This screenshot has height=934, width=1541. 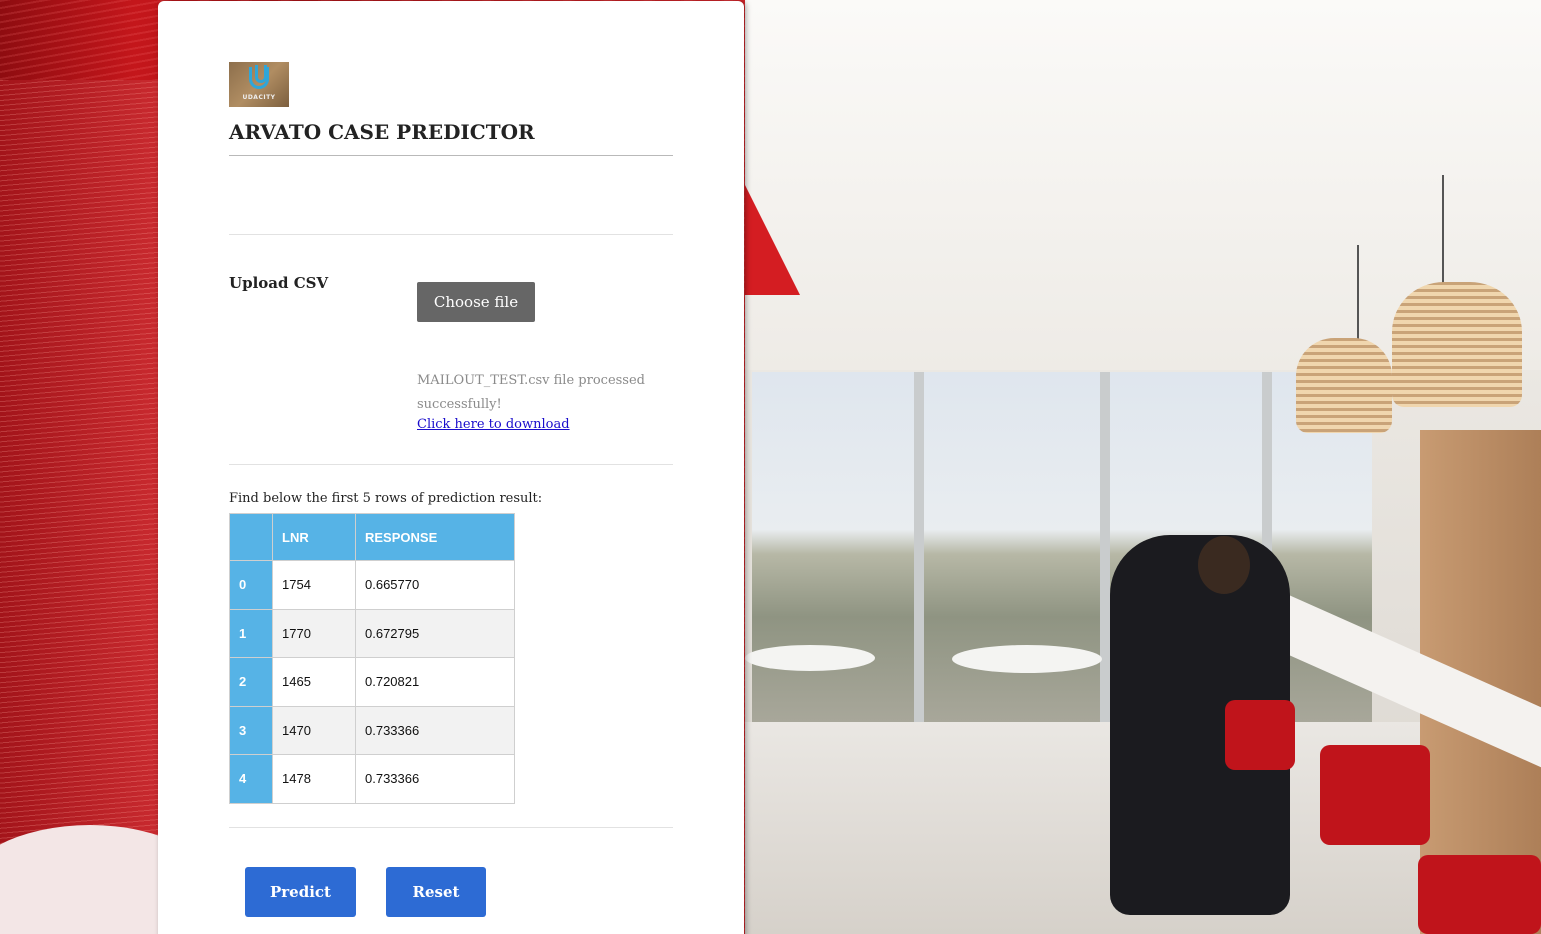 What do you see at coordinates (300, 892) in the screenshot?
I see `predict-button: Predict` at bounding box center [300, 892].